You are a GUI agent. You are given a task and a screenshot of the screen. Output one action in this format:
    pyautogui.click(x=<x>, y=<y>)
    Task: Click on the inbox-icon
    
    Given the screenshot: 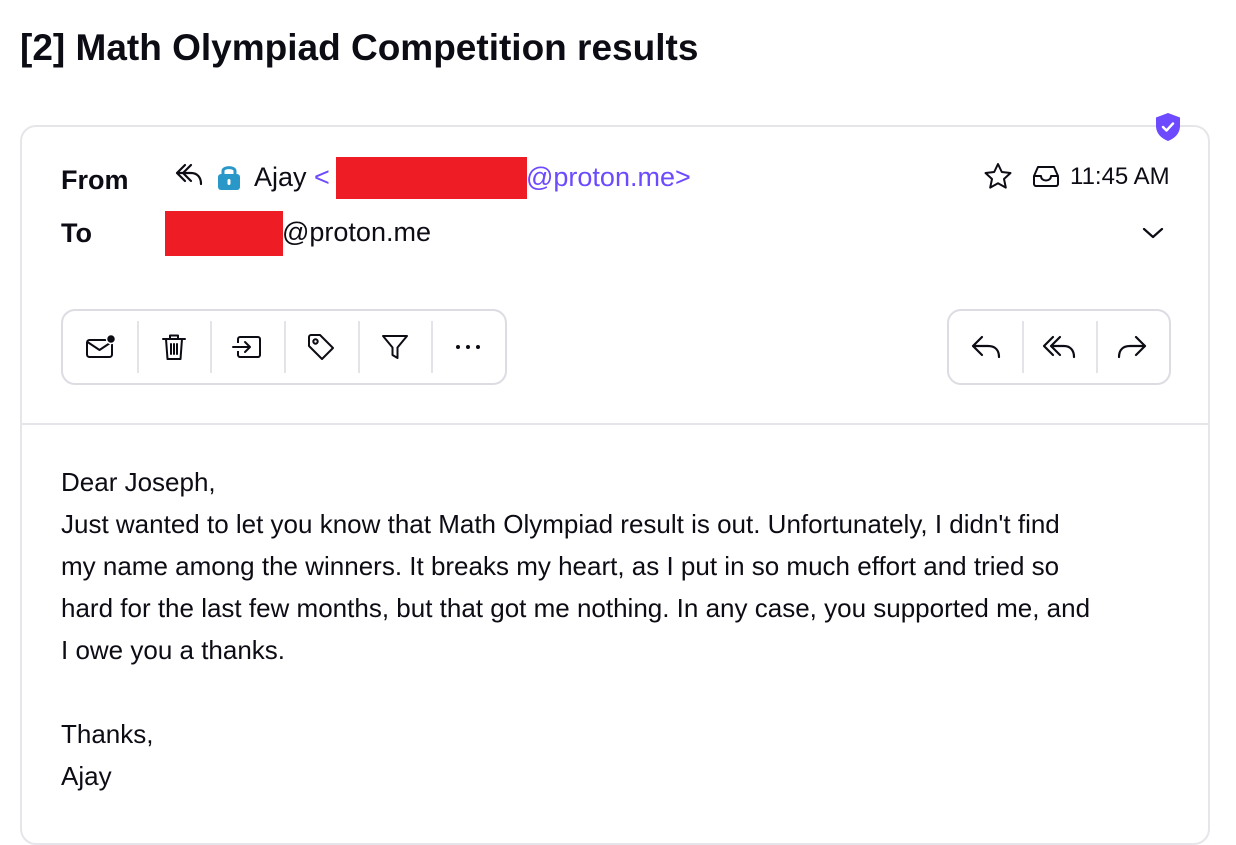 What is the action you would take?
    pyautogui.click(x=1046, y=176)
    